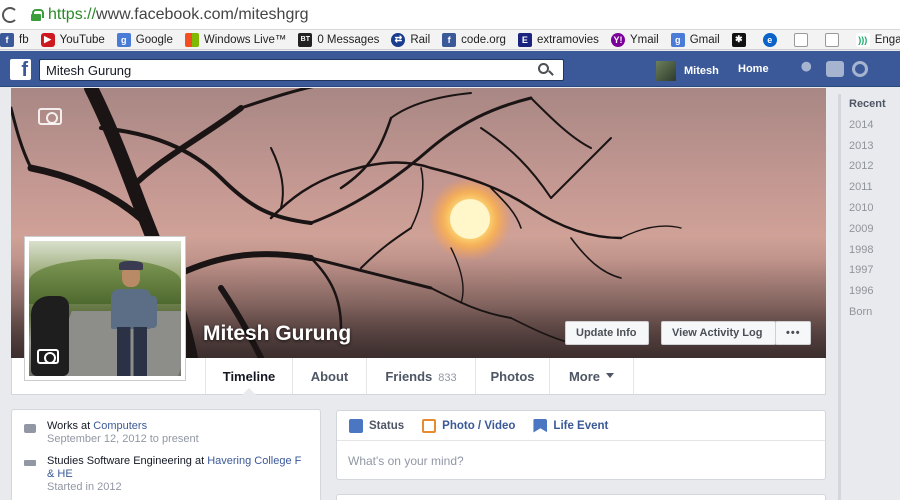  I want to click on bookmark-label: Ymail, so click(644, 39).